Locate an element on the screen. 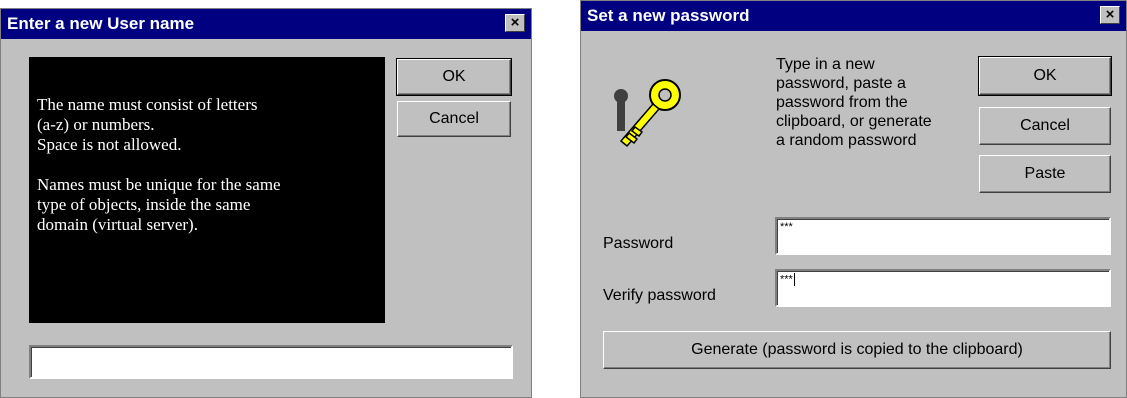 The width and height of the screenshot is (1127, 398). user-dialog-title: Enter a new User name is located at coordinates (101, 23).